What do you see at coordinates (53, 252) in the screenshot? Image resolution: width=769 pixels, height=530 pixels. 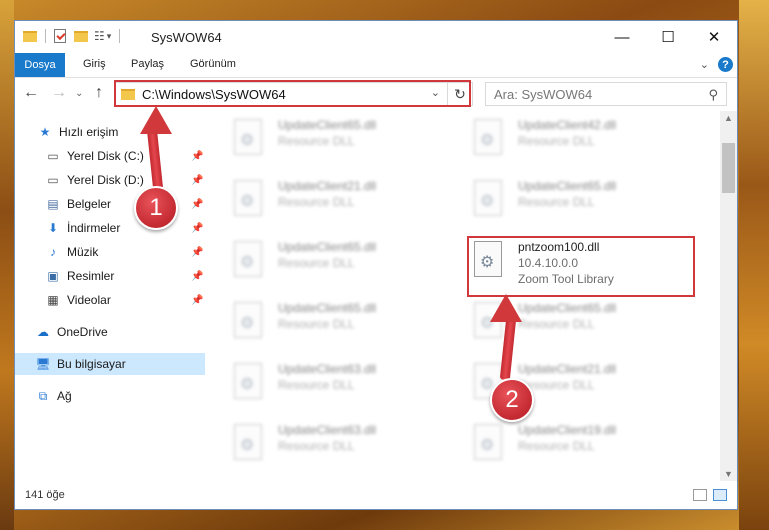 I see `music-icon: ♪` at bounding box center [53, 252].